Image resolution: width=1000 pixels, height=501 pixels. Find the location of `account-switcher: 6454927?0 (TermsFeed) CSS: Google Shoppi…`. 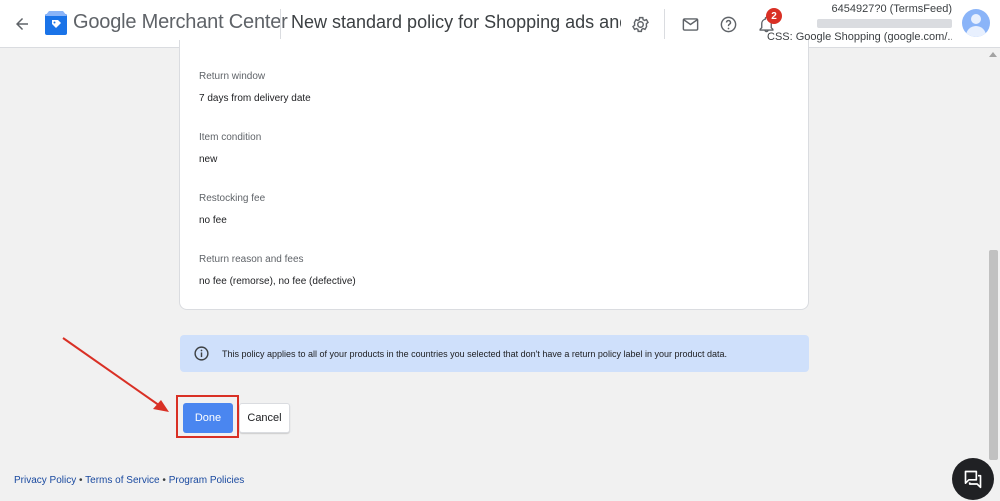

account-switcher: 6454927?0 (TermsFeed) CSS: Google Shoppi… is located at coordinates (859, 23).